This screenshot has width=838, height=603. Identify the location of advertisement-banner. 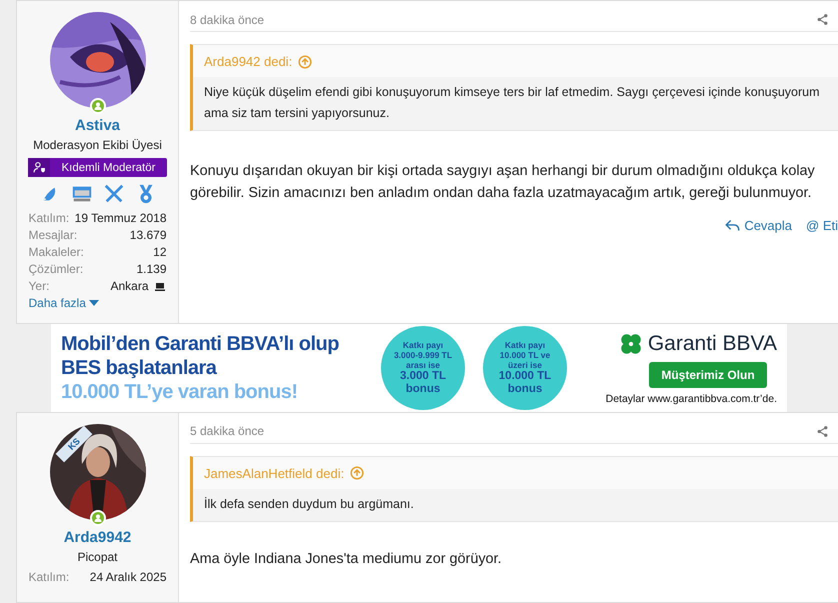
(419, 368).